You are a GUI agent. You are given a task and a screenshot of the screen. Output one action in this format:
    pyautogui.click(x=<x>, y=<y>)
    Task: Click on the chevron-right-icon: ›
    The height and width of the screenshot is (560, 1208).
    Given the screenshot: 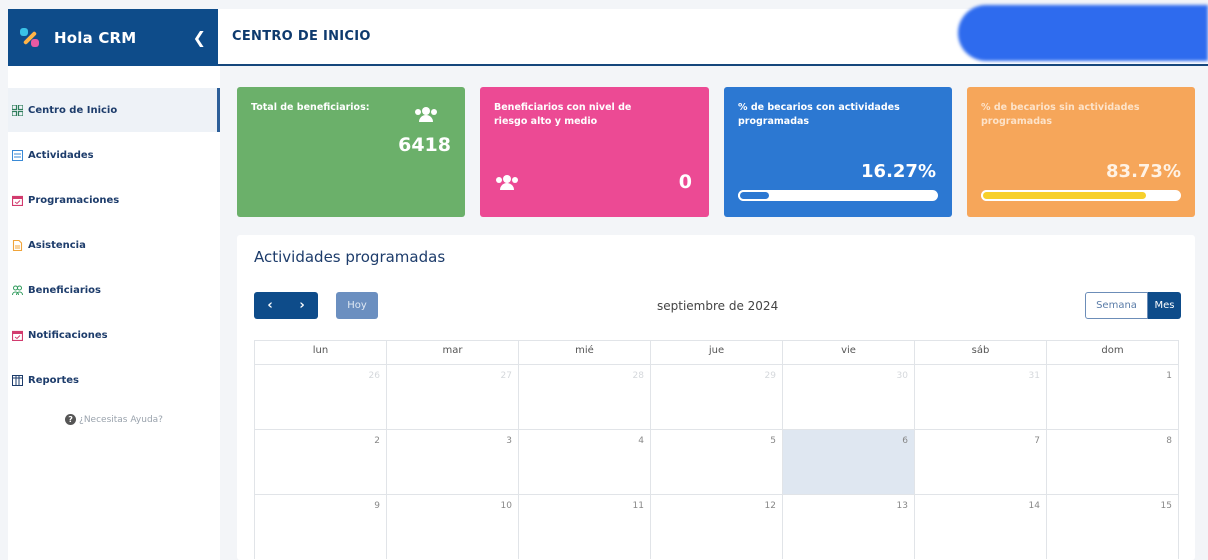 What is the action you would take?
    pyautogui.click(x=302, y=305)
    